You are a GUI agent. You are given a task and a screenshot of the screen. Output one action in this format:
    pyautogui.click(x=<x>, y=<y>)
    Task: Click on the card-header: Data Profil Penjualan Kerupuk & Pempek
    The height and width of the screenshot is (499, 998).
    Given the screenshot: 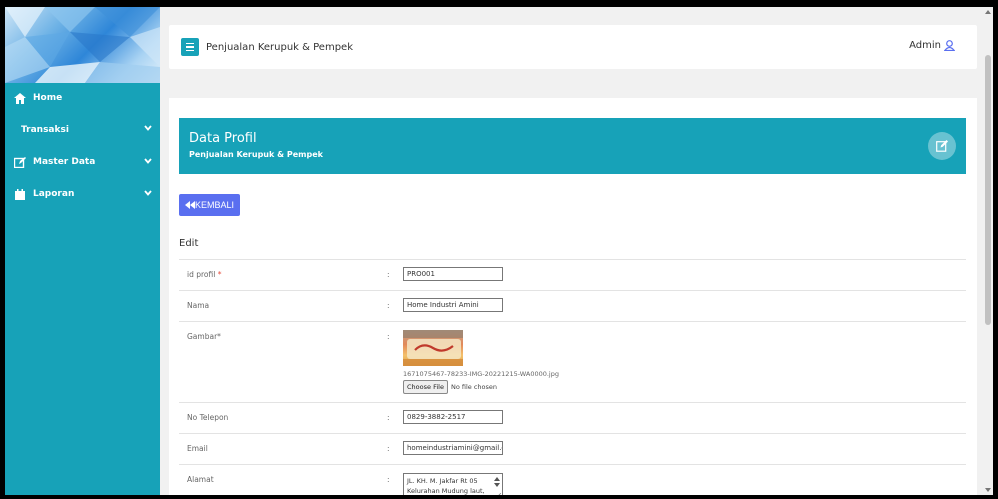 What is the action you would take?
    pyautogui.click(x=572, y=146)
    